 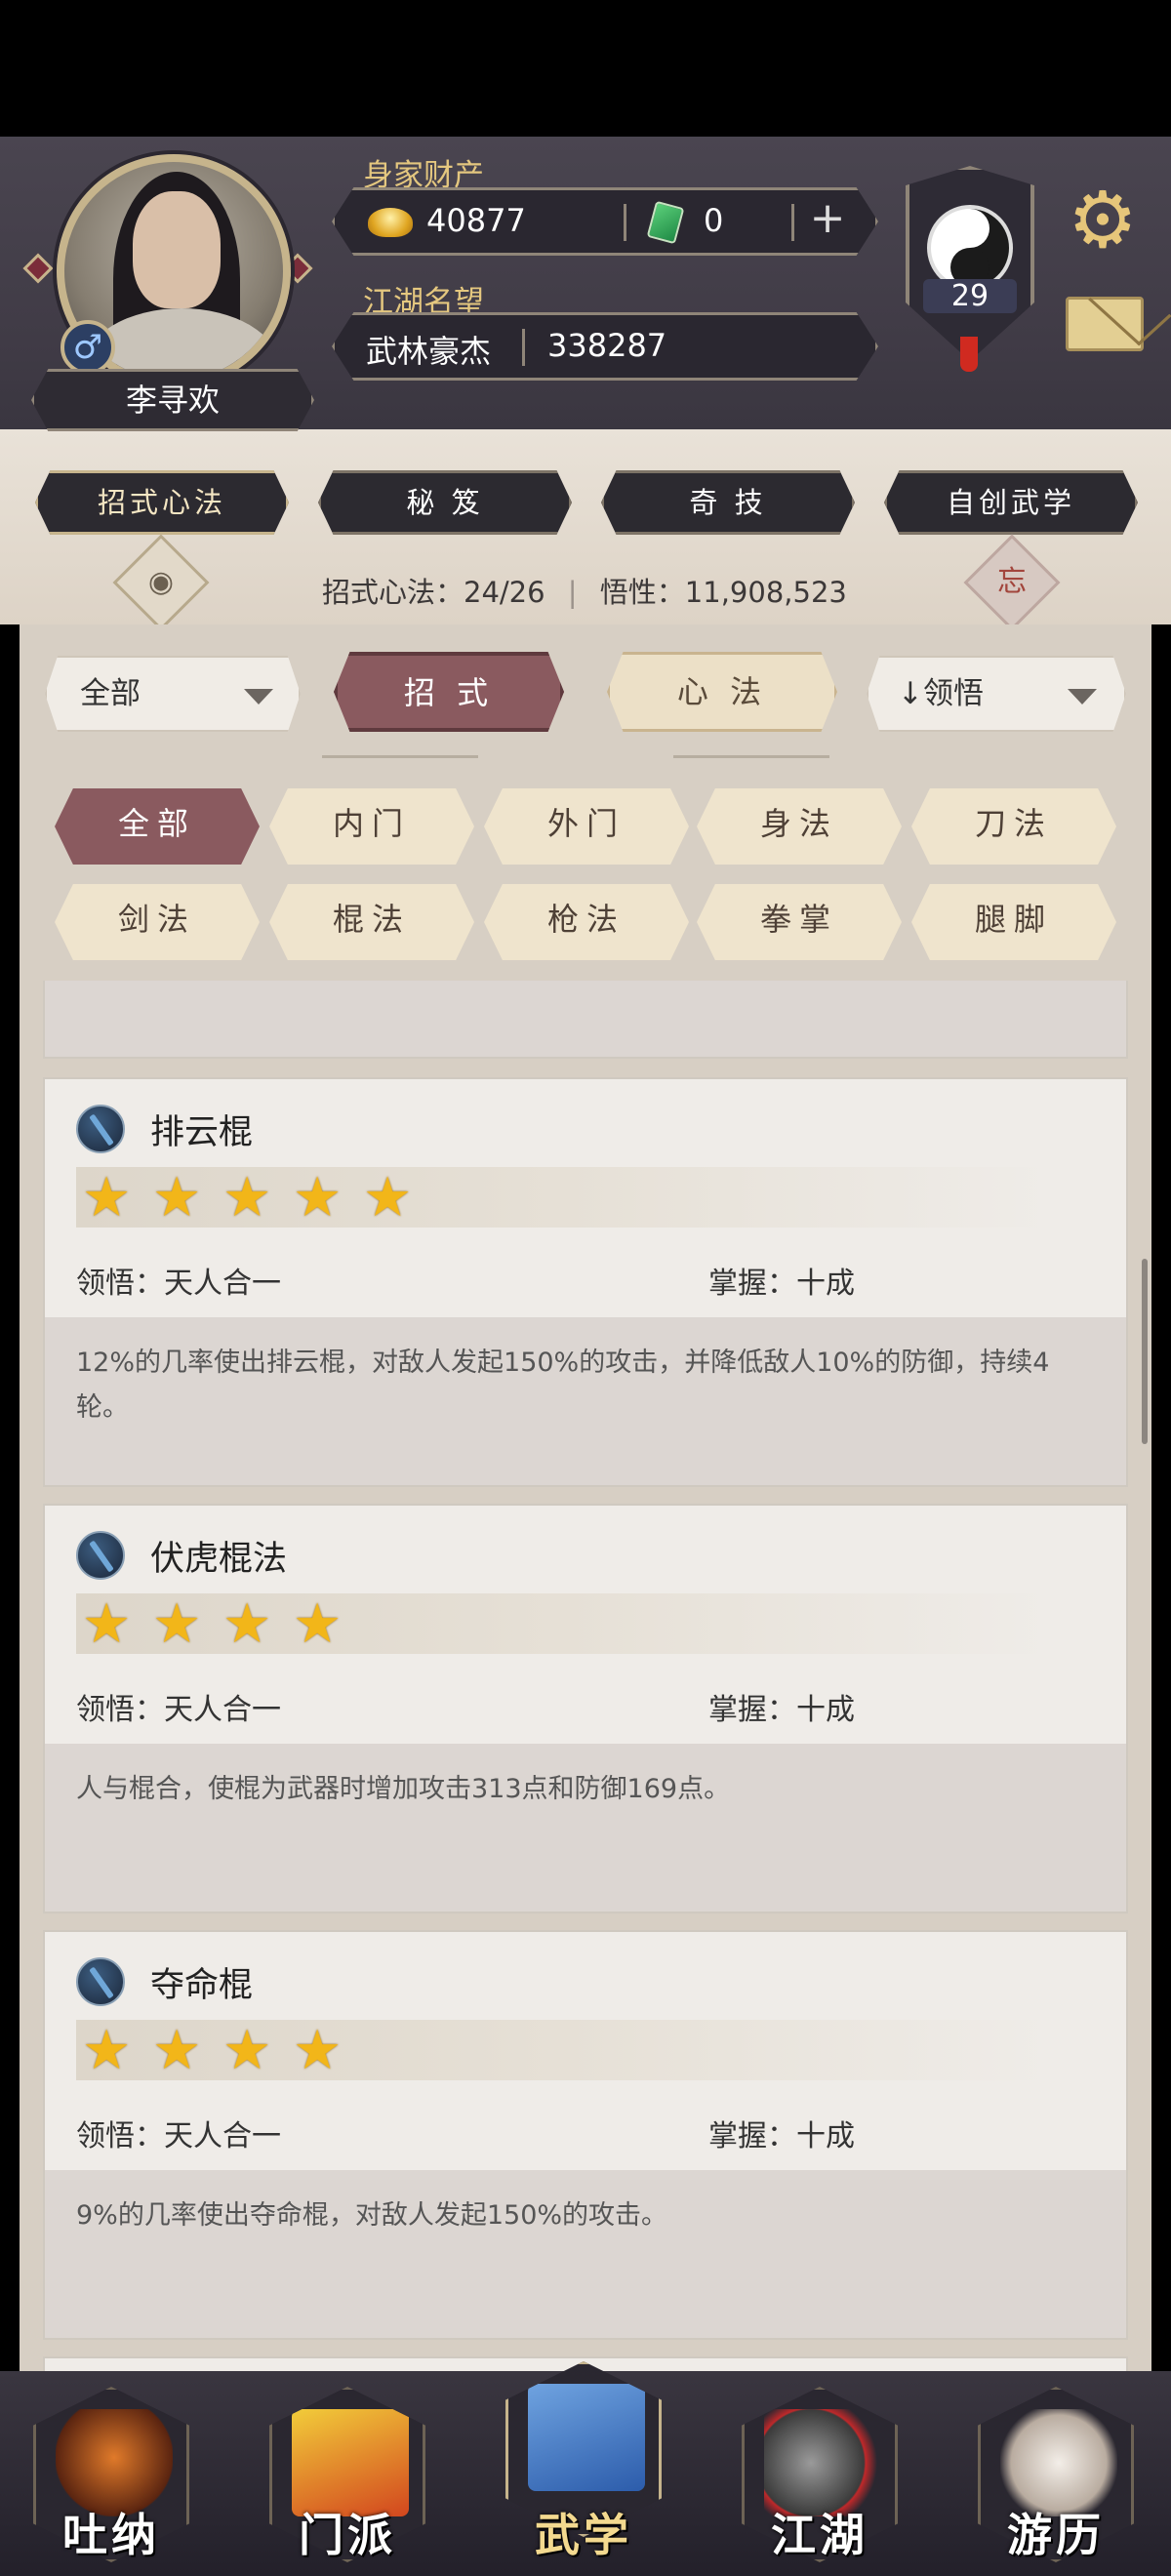 What do you see at coordinates (157, 922) in the screenshot?
I see `category-sword: 剑法` at bounding box center [157, 922].